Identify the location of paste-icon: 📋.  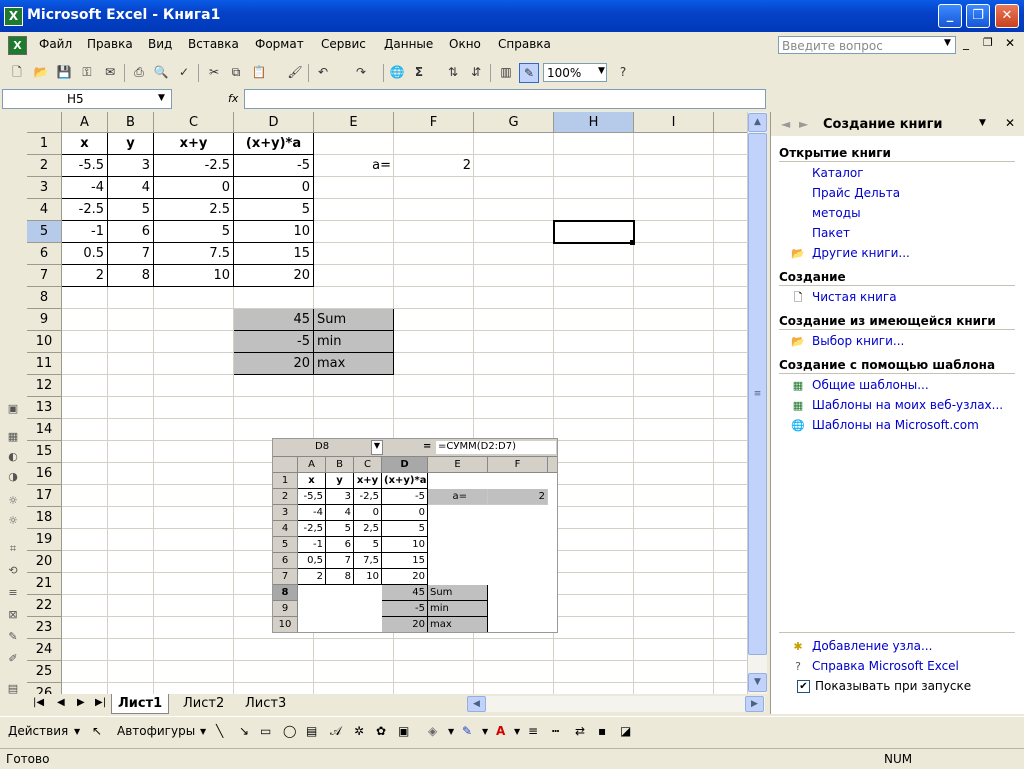
(259, 72).